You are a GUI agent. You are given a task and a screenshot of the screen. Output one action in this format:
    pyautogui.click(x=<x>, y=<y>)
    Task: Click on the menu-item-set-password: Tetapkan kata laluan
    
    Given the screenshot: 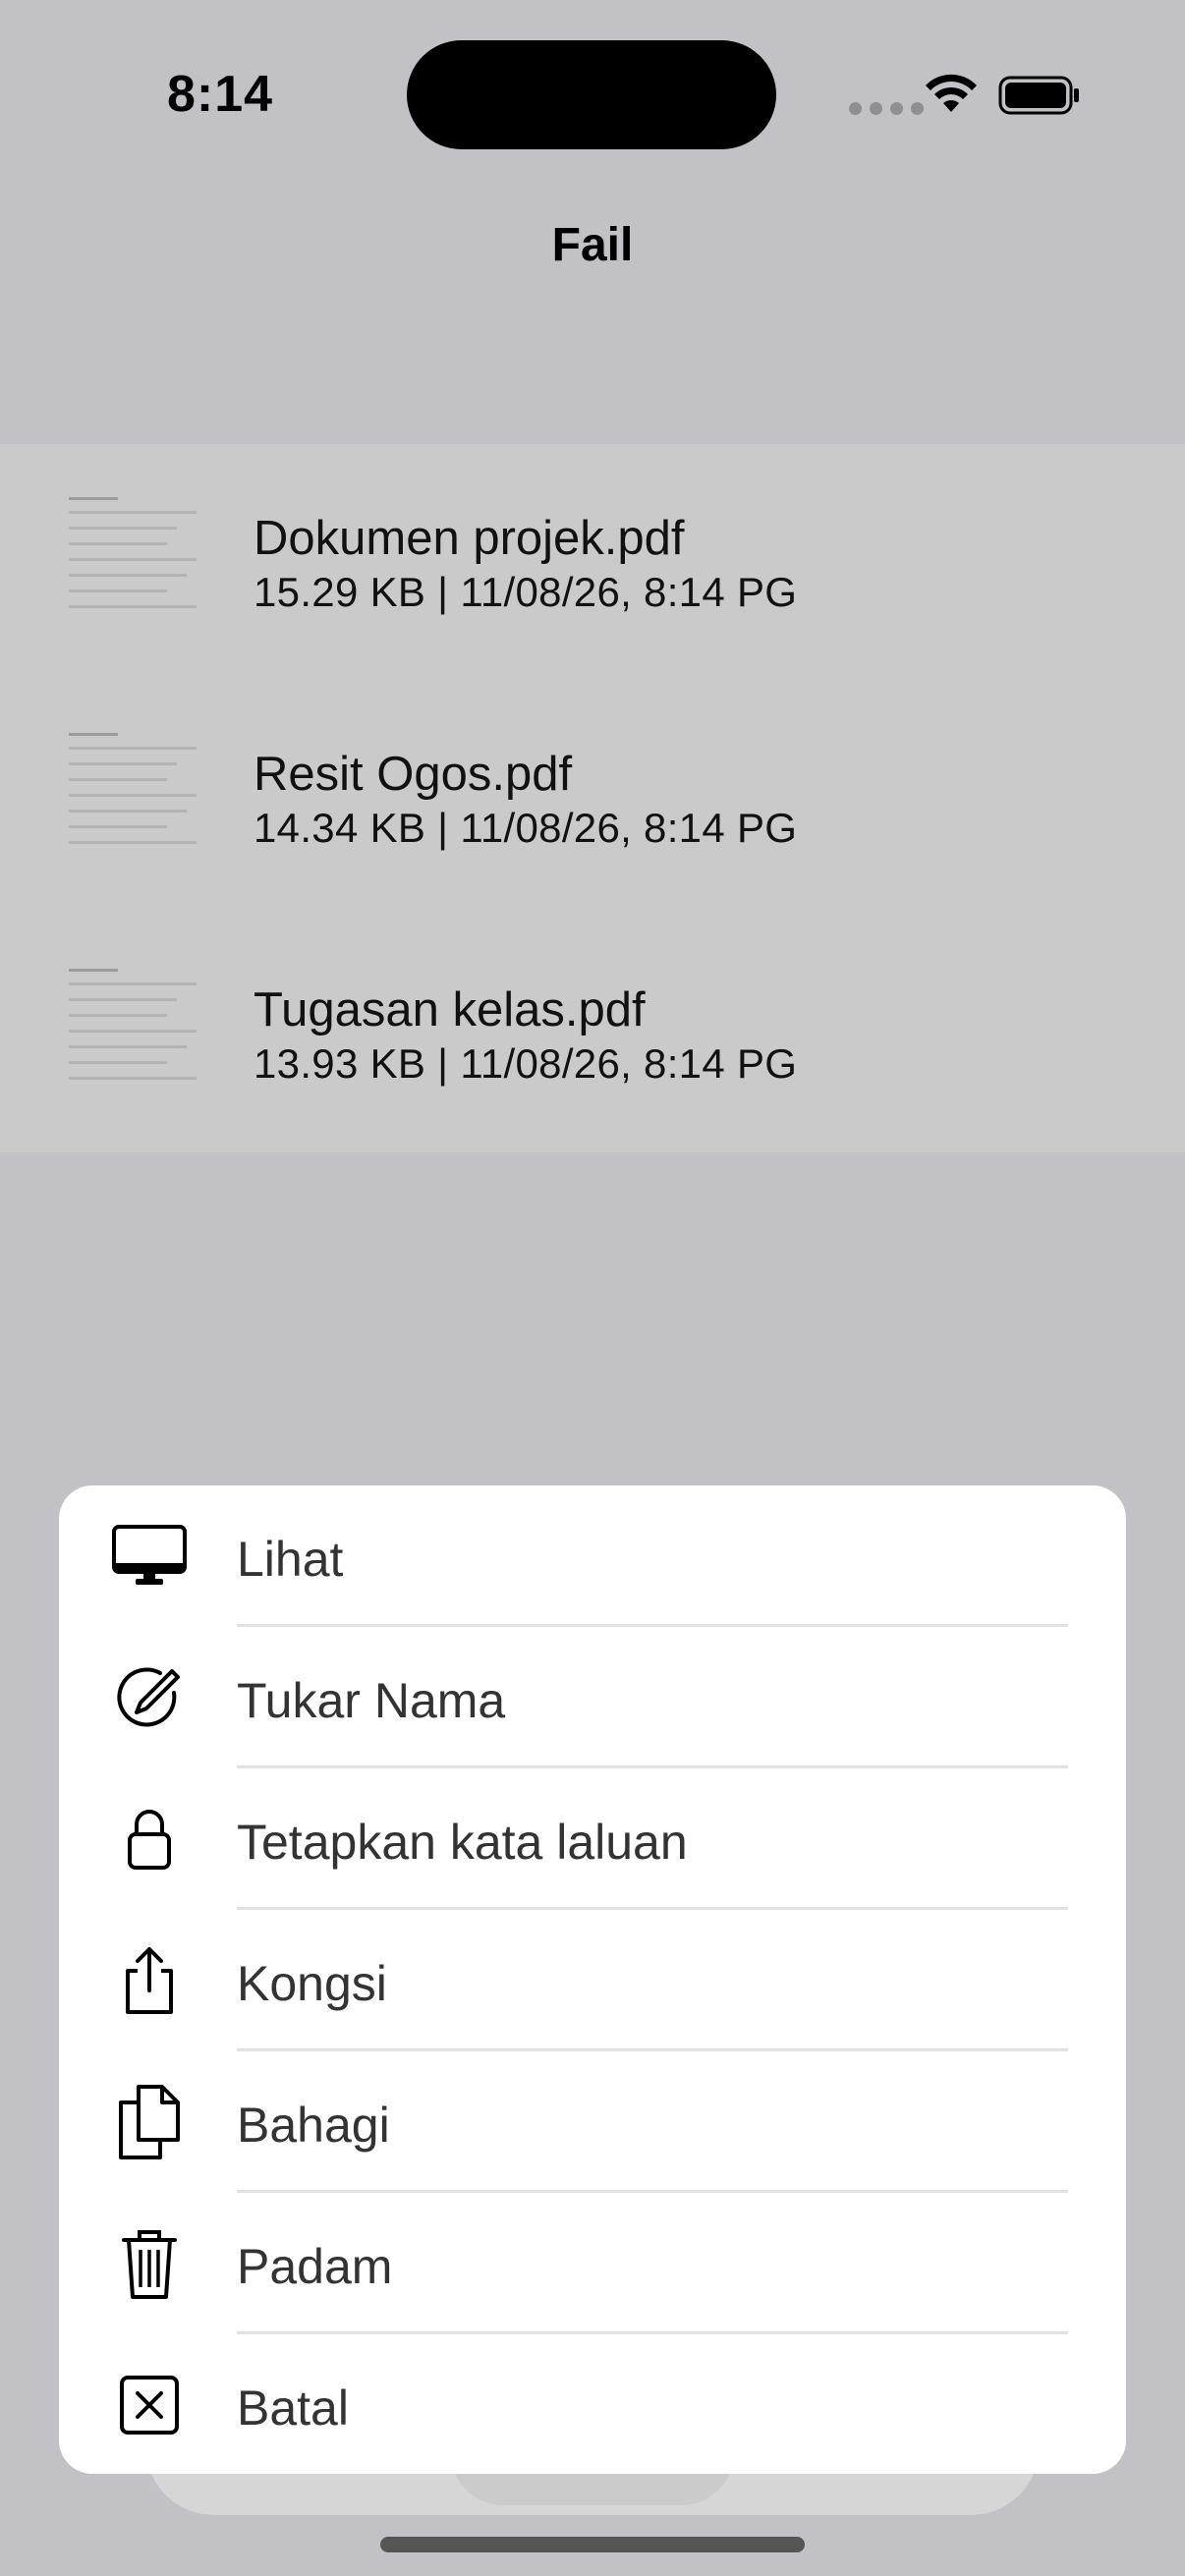 What is the action you would take?
    pyautogui.click(x=592, y=1839)
    